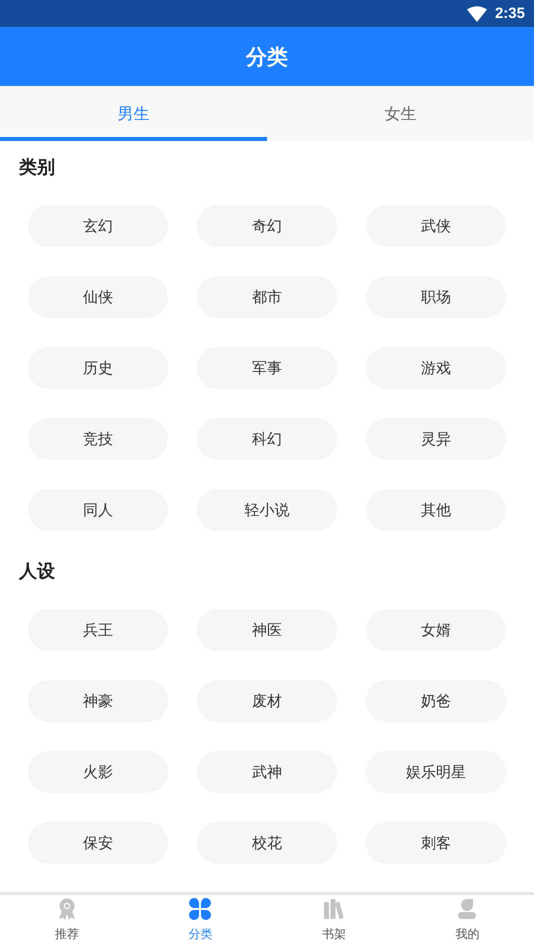 The height and width of the screenshot is (949, 534). What do you see at coordinates (37, 572) in the screenshot?
I see `section-title: 人设` at bounding box center [37, 572].